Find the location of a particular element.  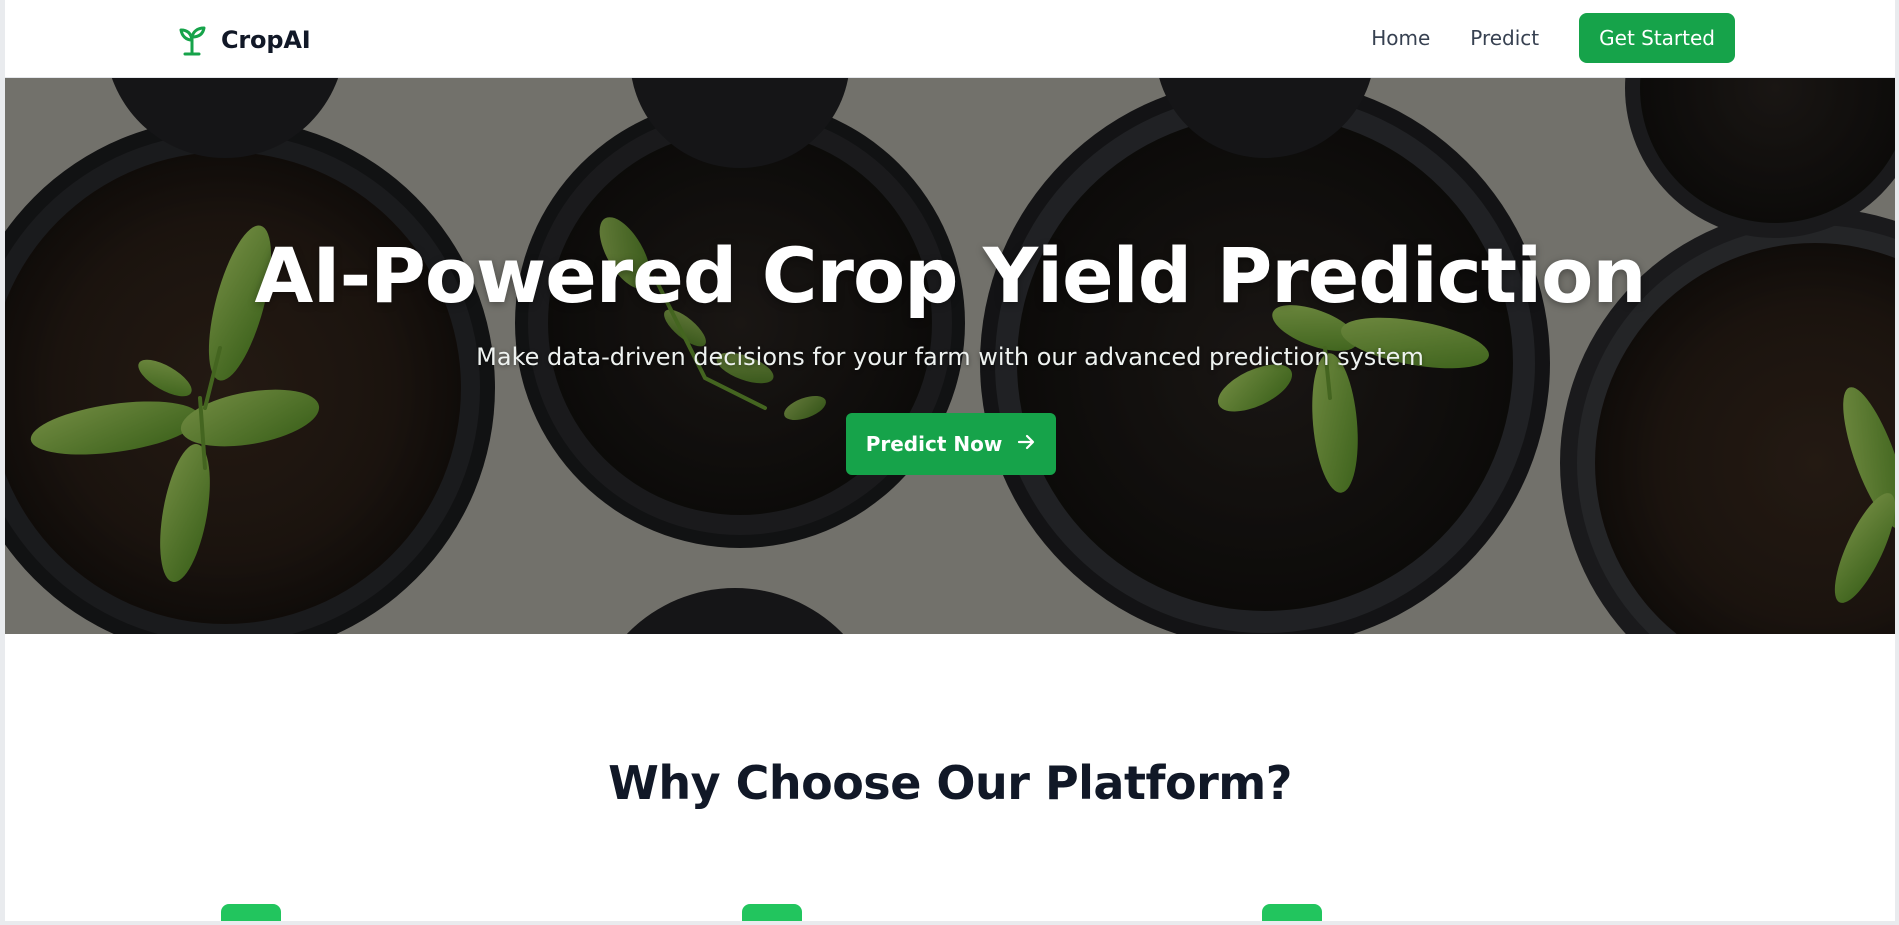

features-heading: Why Choose Our Platform? is located at coordinates (950, 783).